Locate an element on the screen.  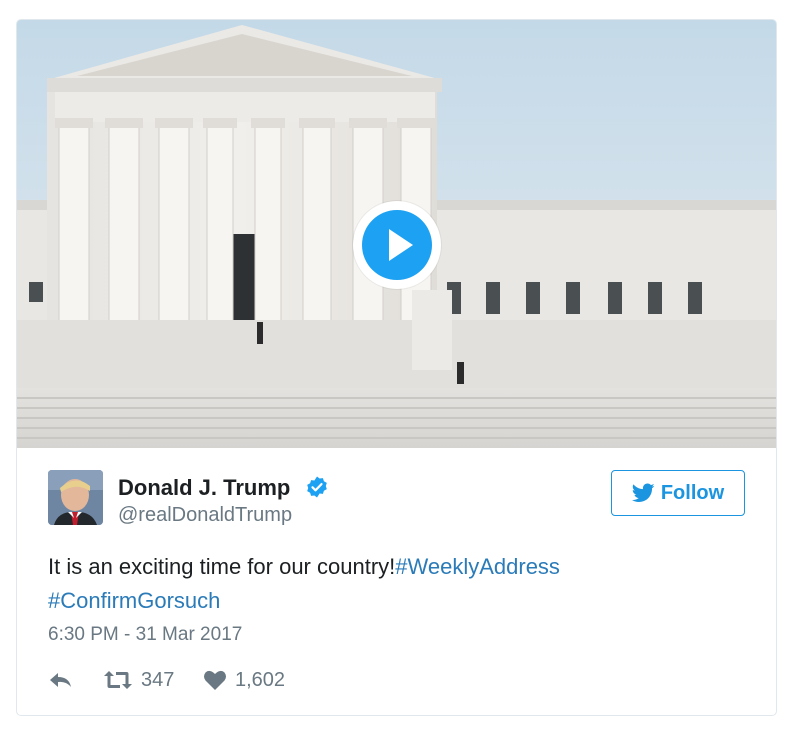
reply-icon is located at coordinates (60, 680).